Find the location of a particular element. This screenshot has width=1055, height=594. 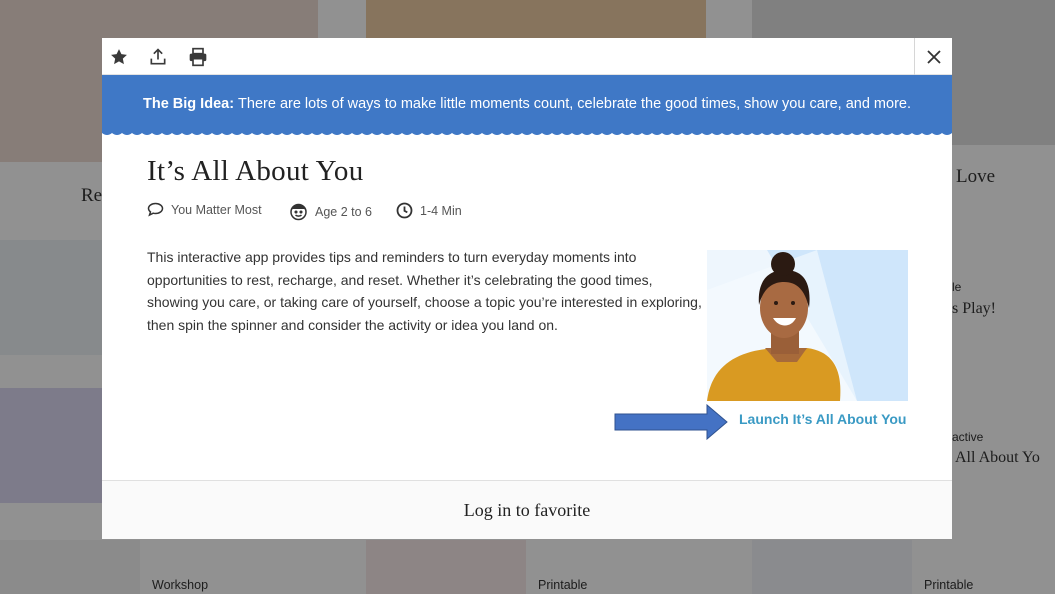

big-idea-label: The Big Idea: is located at coordinates (188, 104).